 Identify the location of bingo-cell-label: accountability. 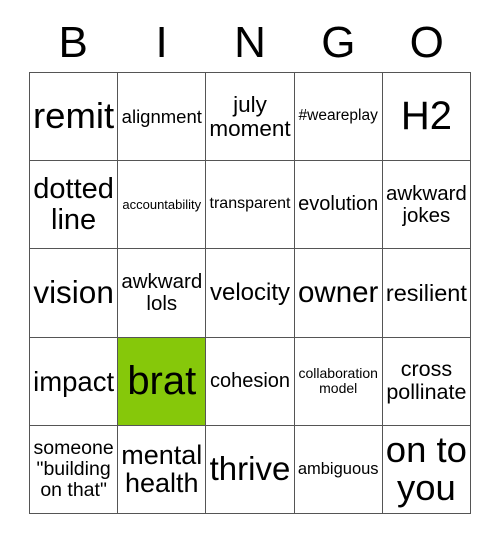
(162, 204).